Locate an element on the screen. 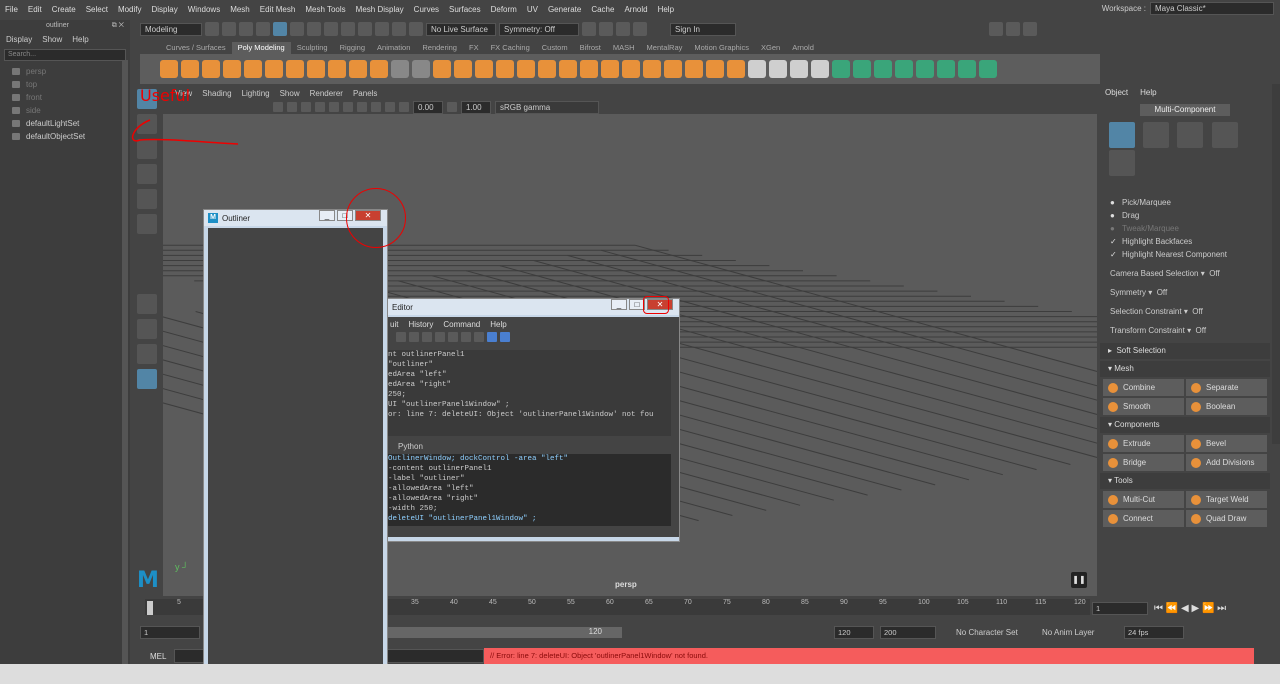  menu-display: Display is located at coordinates (165, 9).